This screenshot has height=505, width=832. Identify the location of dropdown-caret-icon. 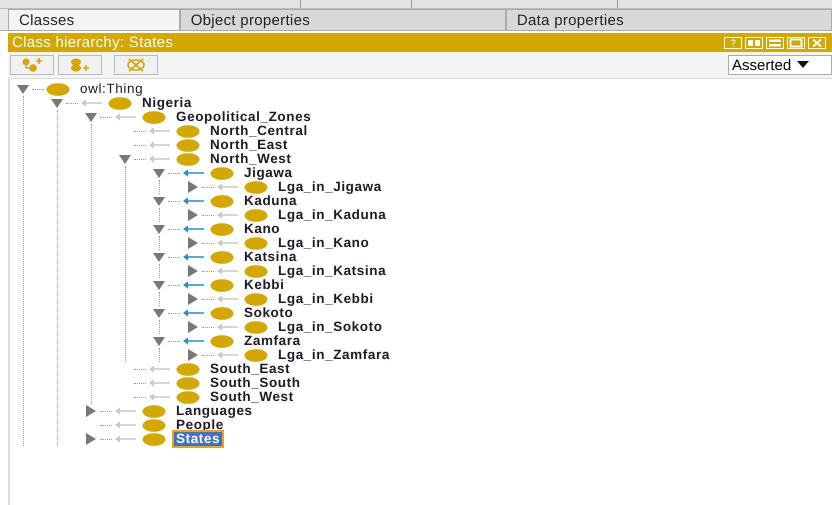
(803, 65).